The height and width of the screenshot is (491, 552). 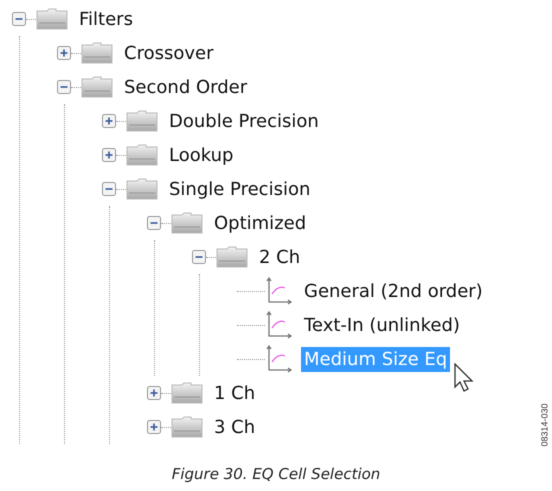 What do you see at coordinates (544, 425) in the screenshot?
I see `figure-code: 08314-030` at bounding box center [544, 425].